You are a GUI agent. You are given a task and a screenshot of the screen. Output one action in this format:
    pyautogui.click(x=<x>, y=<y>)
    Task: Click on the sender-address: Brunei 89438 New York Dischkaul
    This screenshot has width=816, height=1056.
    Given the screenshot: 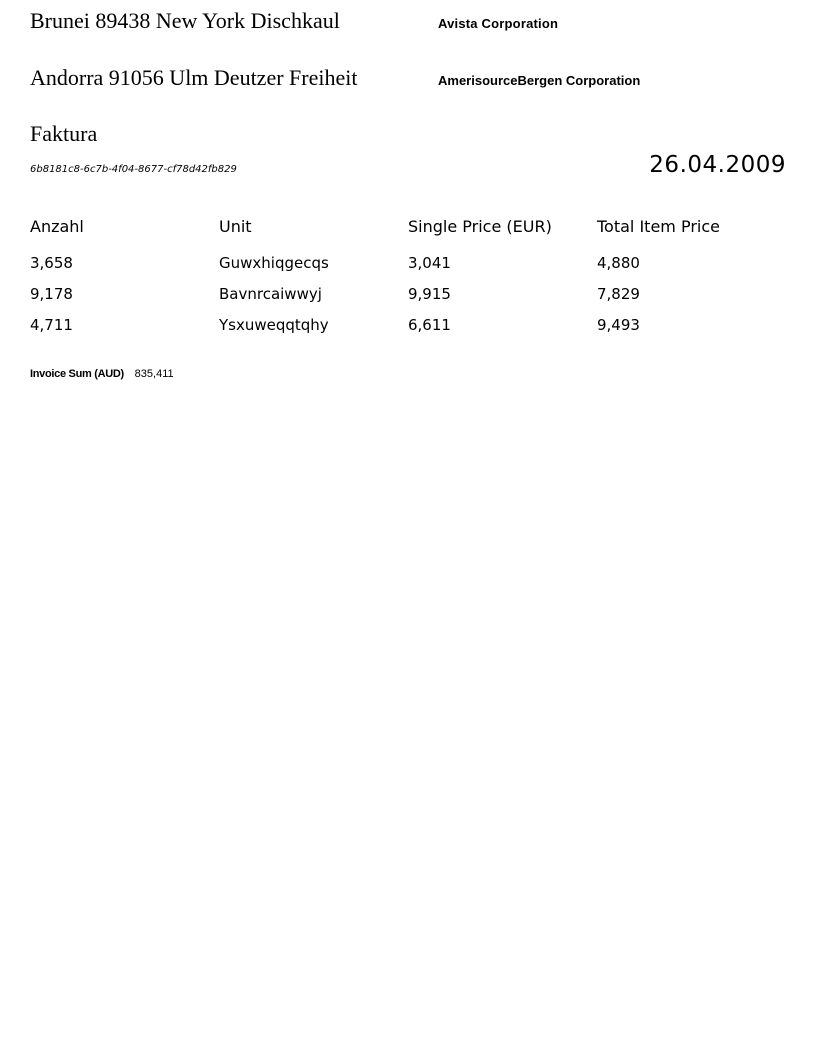 What is the action you would take?
    pyautogui.click(x=185, y=20)
    